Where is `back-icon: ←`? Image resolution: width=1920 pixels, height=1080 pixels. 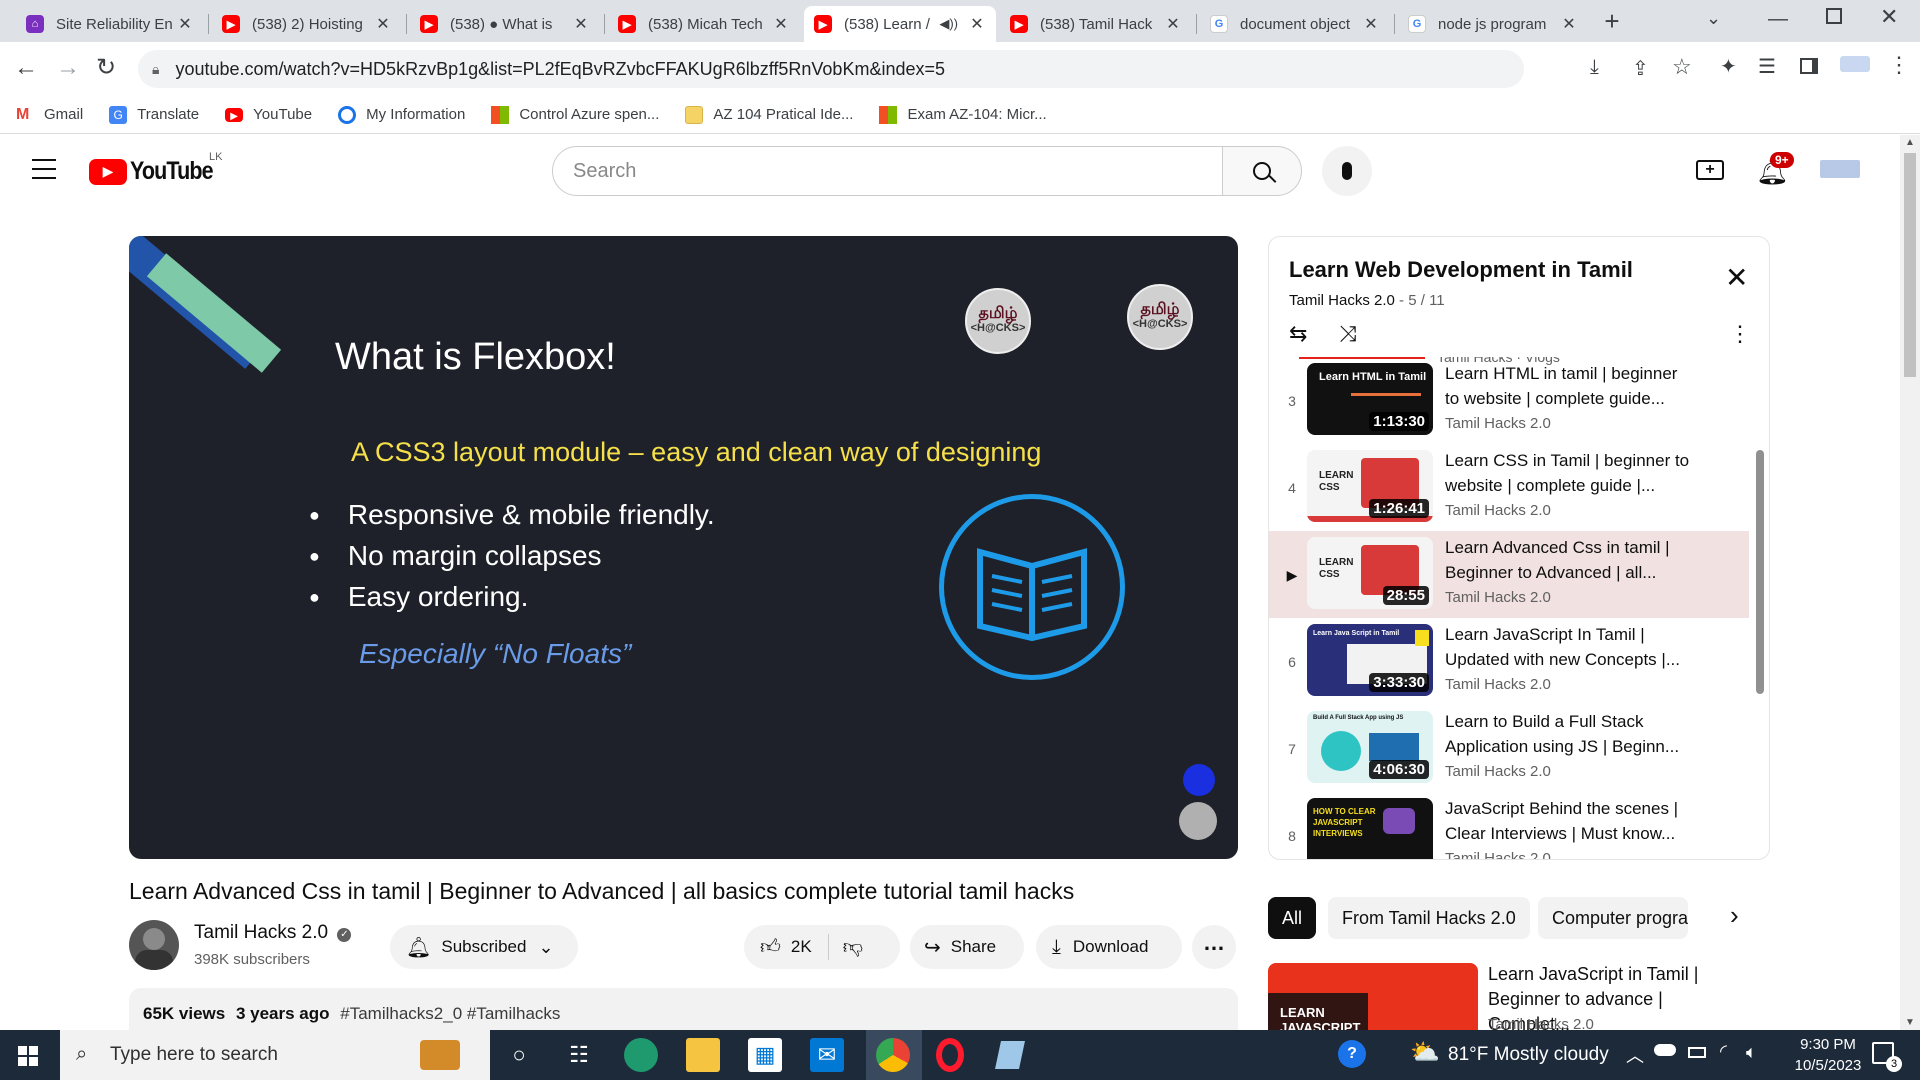 back-icon: ← is located at coordinates (26, 68).